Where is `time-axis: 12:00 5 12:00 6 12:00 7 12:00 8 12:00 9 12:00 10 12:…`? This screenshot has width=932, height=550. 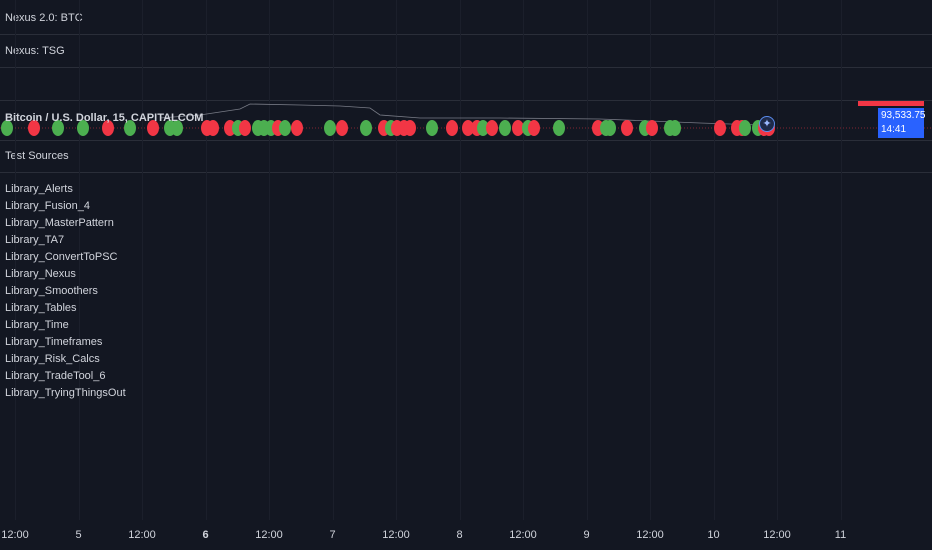
time-axis: 12:00 5 12:00 6 12:00 7 12:00 8 12:00 9 12:00 10 12:… is located at coordinates (466, 535).